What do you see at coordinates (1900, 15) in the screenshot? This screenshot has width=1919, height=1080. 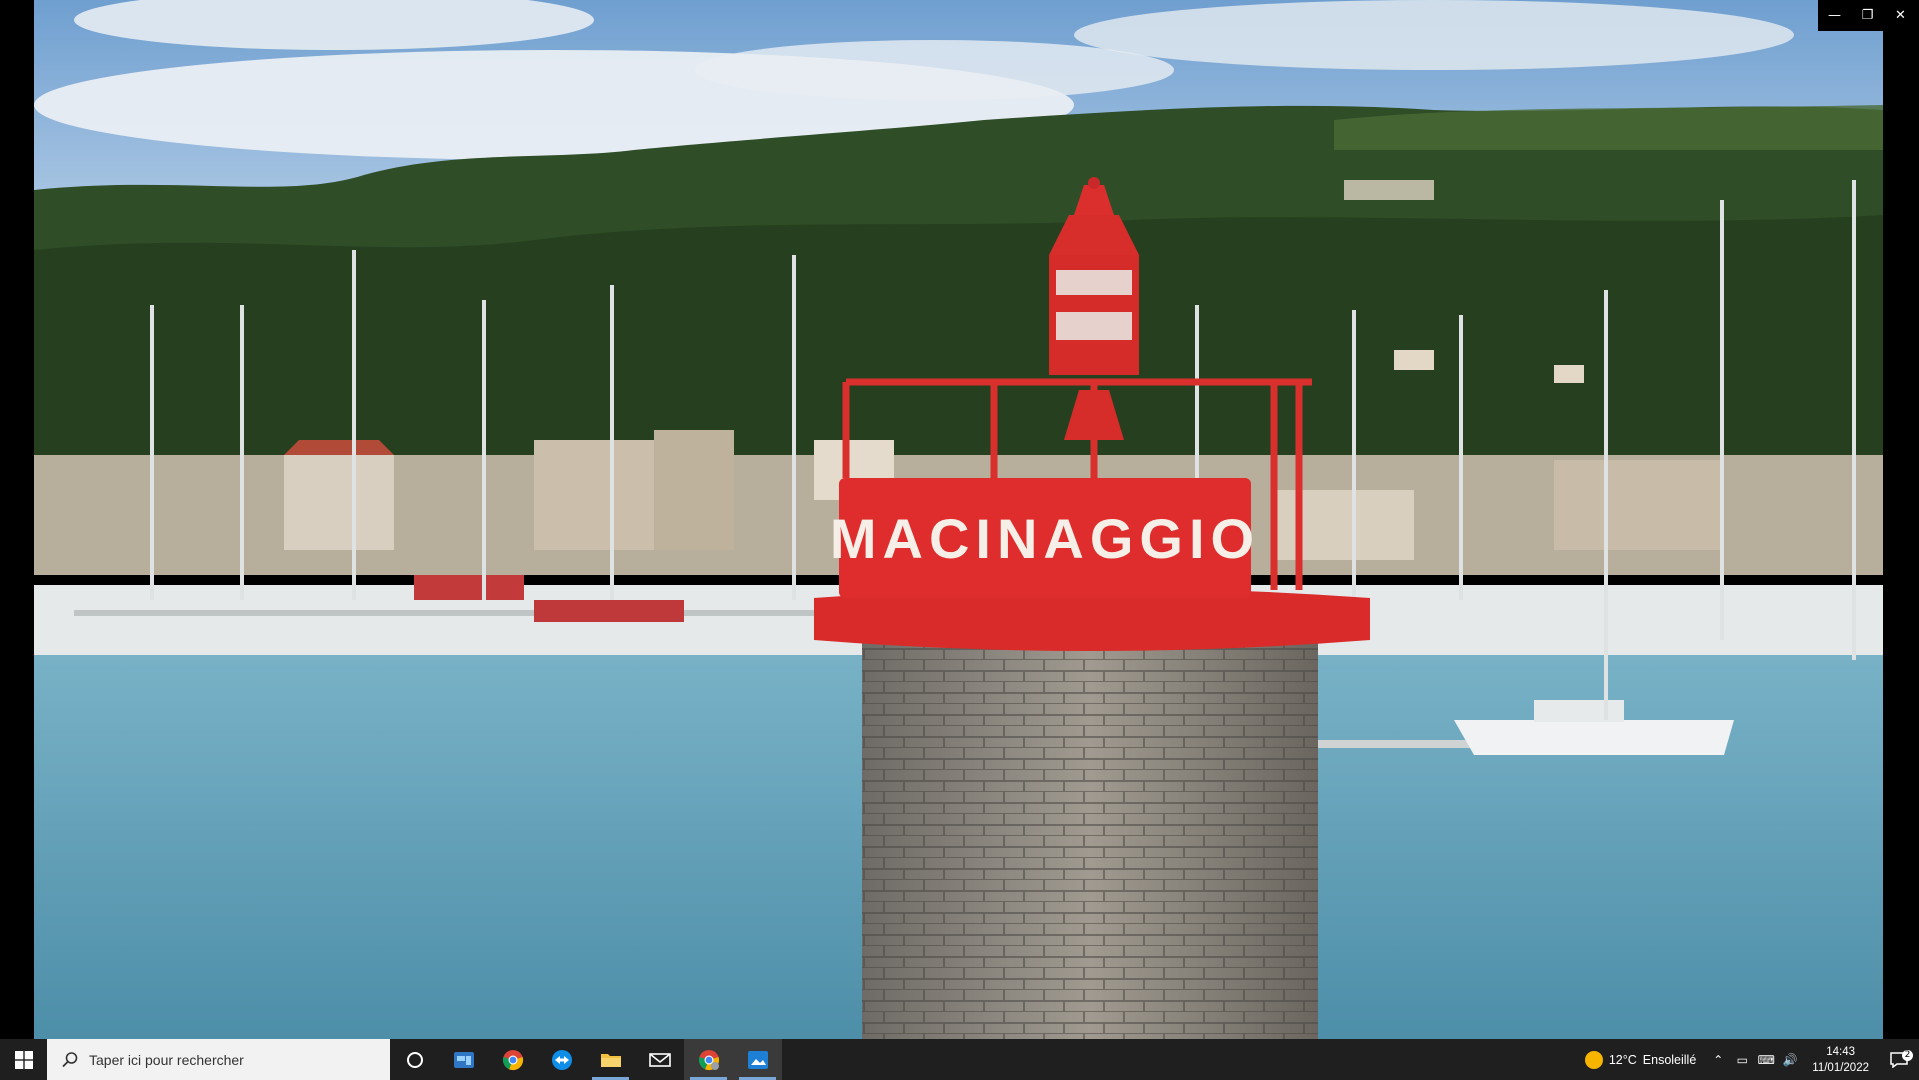 I see `close-button: ✕` at bounding box center [1900, 15].